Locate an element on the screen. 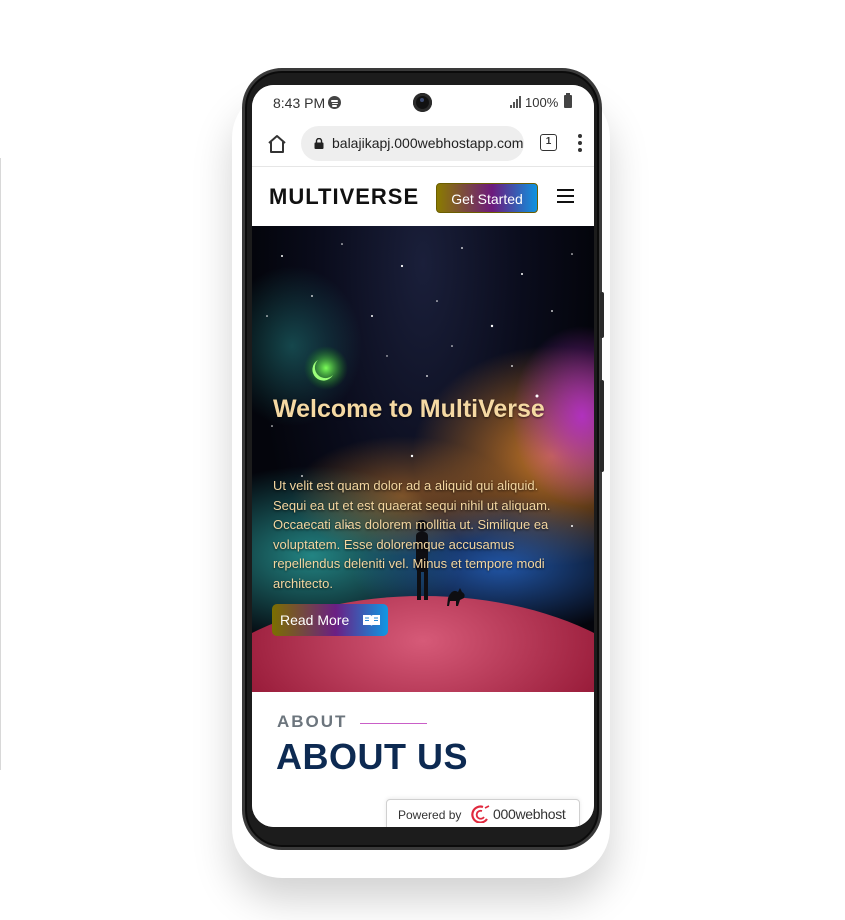  power-button is located at coordinates (602, 426).